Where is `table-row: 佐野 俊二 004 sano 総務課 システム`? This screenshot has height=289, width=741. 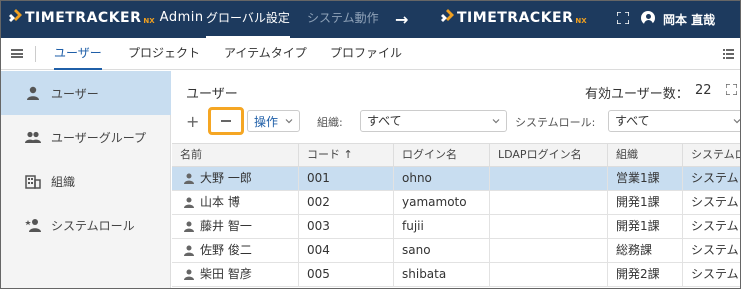 table-row: 佐野 俊二 004 sano 総務課 システム is located at coordinates (456, 251).